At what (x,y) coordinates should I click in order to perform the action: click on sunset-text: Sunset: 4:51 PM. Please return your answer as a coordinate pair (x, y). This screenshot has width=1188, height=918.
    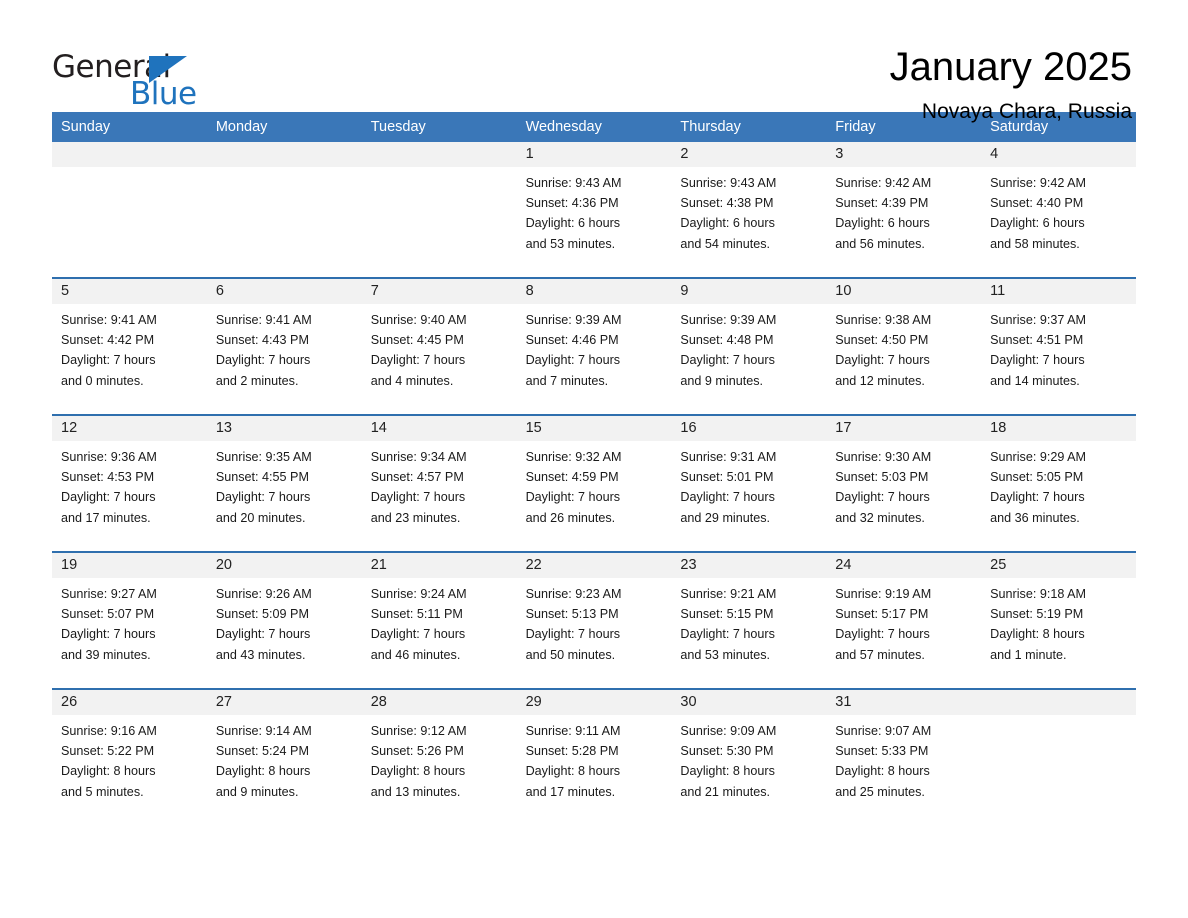
    Looking at the image, I should click on (1037, 340).